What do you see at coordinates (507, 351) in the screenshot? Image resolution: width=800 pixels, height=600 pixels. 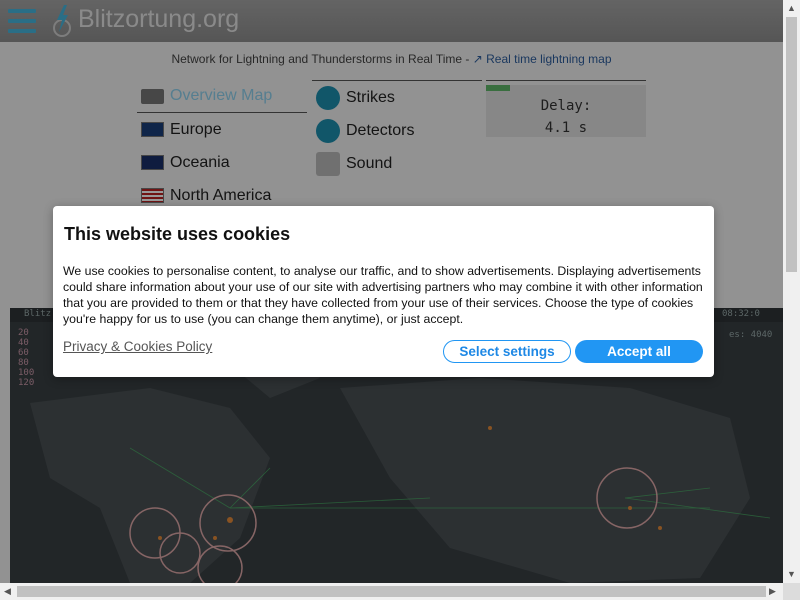 I see `select-settings-button: Select settings` at bounding box center [507, 351].